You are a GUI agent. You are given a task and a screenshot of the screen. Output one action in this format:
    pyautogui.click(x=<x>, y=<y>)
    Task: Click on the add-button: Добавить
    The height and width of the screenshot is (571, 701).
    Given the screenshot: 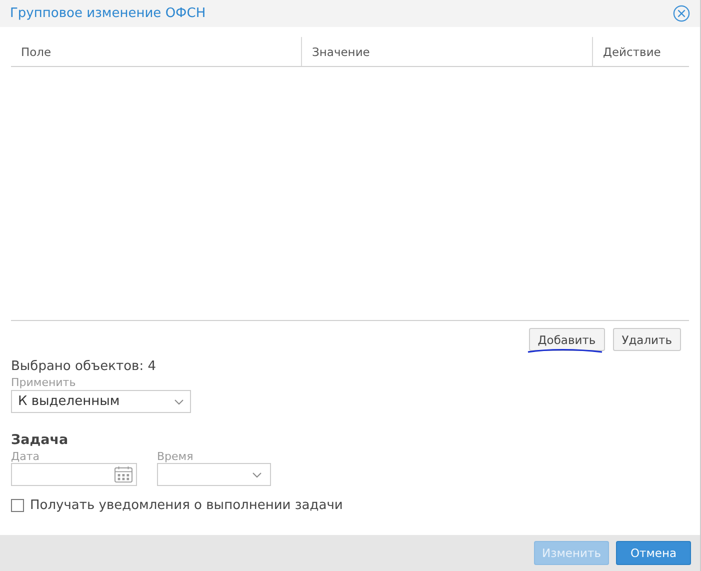 What is the action you would take?
    pyautogui.click(x=566, y=339)
    